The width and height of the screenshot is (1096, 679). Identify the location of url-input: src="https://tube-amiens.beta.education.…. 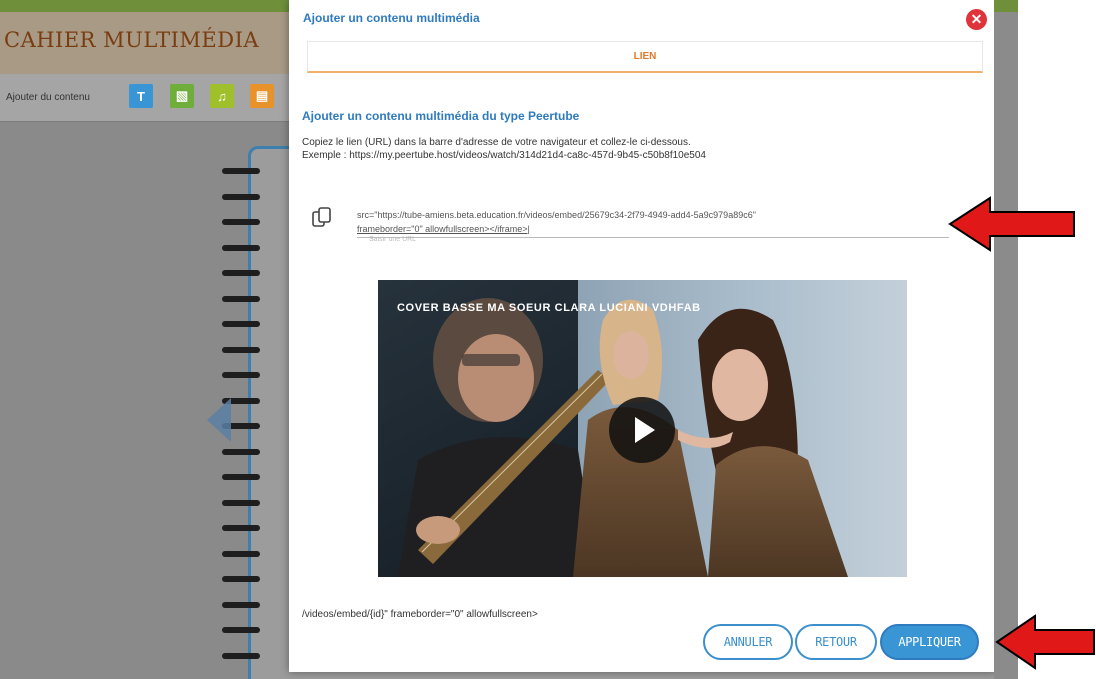
(653, 221).